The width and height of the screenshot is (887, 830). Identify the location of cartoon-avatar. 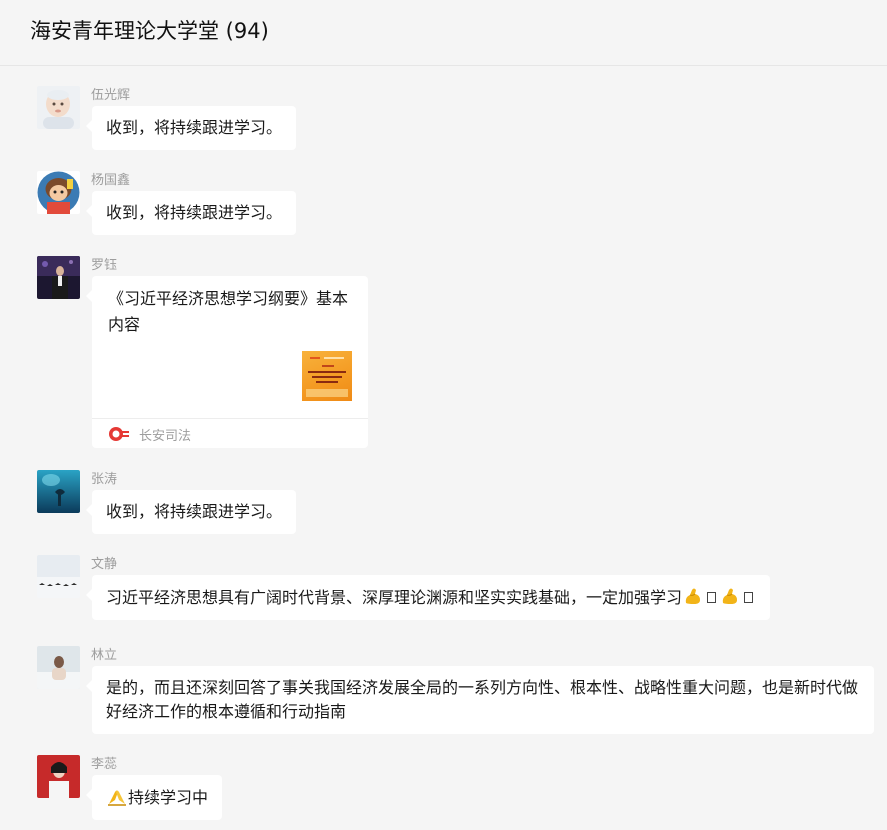
(58, 192).